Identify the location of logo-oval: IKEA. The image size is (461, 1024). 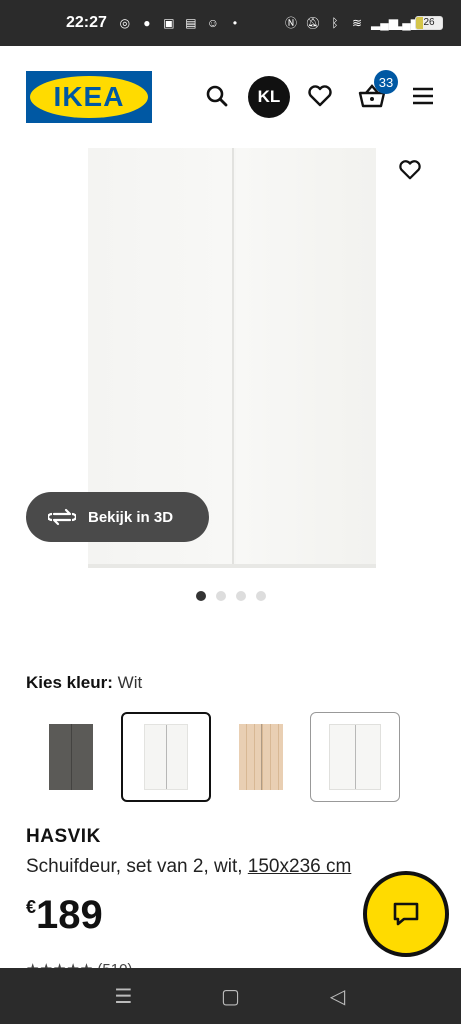
(89, 97).